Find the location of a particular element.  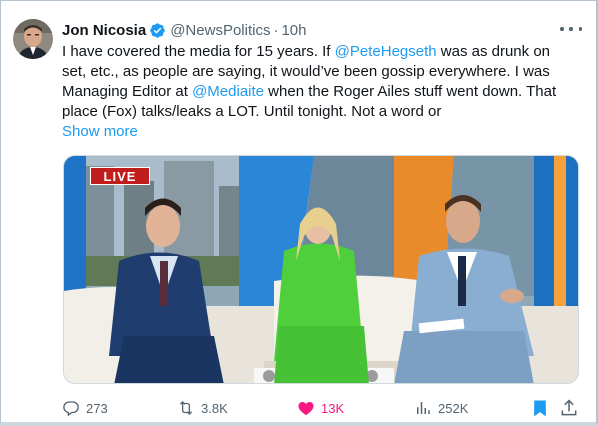

show-more-link: Show more is located at coordinates (100, 132).